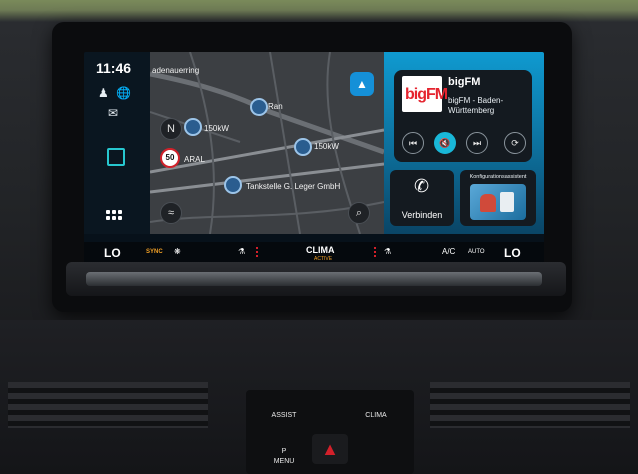 This screenshot has height=474, width=638. What do you see at coordinates (422, 198) in the screenshot?
I see `phone-widget: ✆ Verbinden` at bounding box center [422, 198].